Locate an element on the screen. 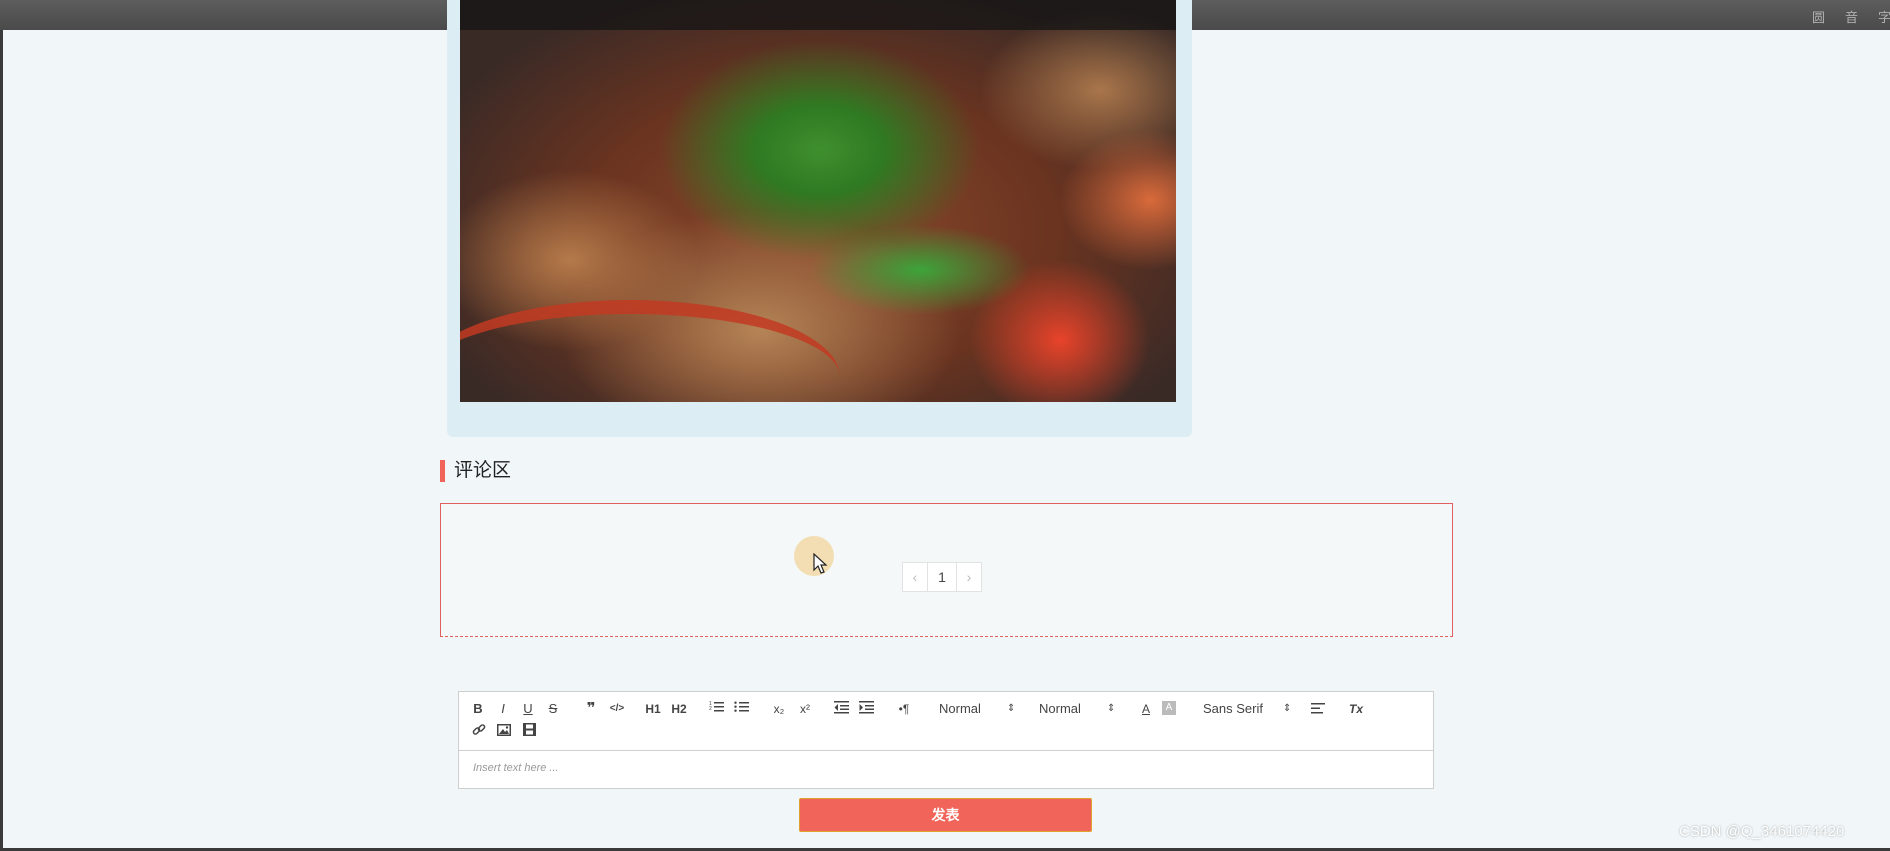  font-picker-label: Sans Serif is located at coordinates (1233, 708).